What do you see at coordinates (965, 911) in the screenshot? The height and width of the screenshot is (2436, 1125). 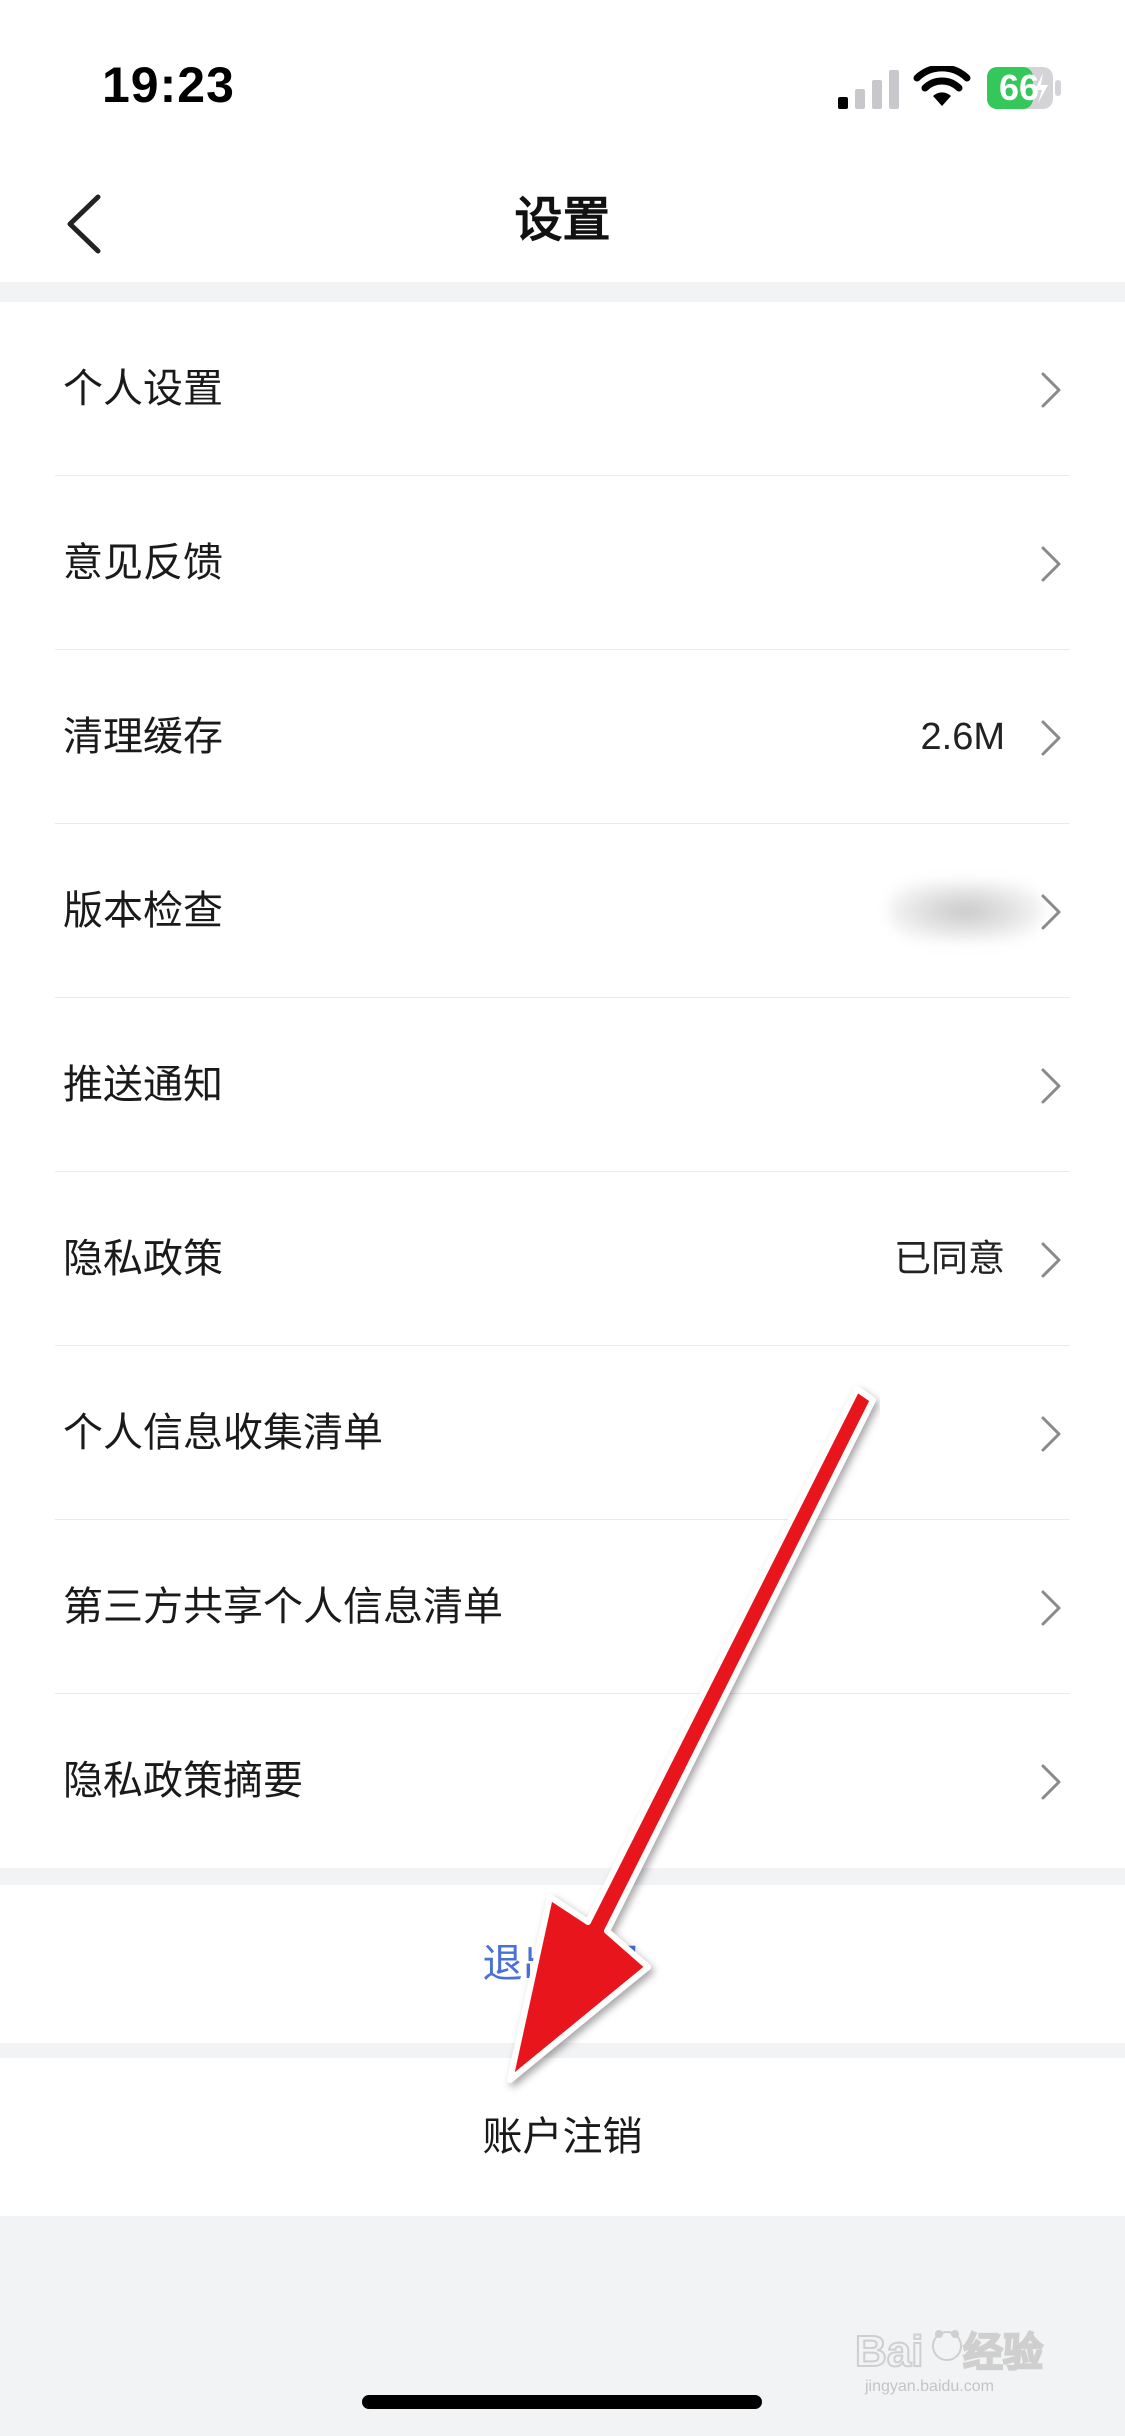 I see `version-value-blurred` at bounding box center [965, 911].